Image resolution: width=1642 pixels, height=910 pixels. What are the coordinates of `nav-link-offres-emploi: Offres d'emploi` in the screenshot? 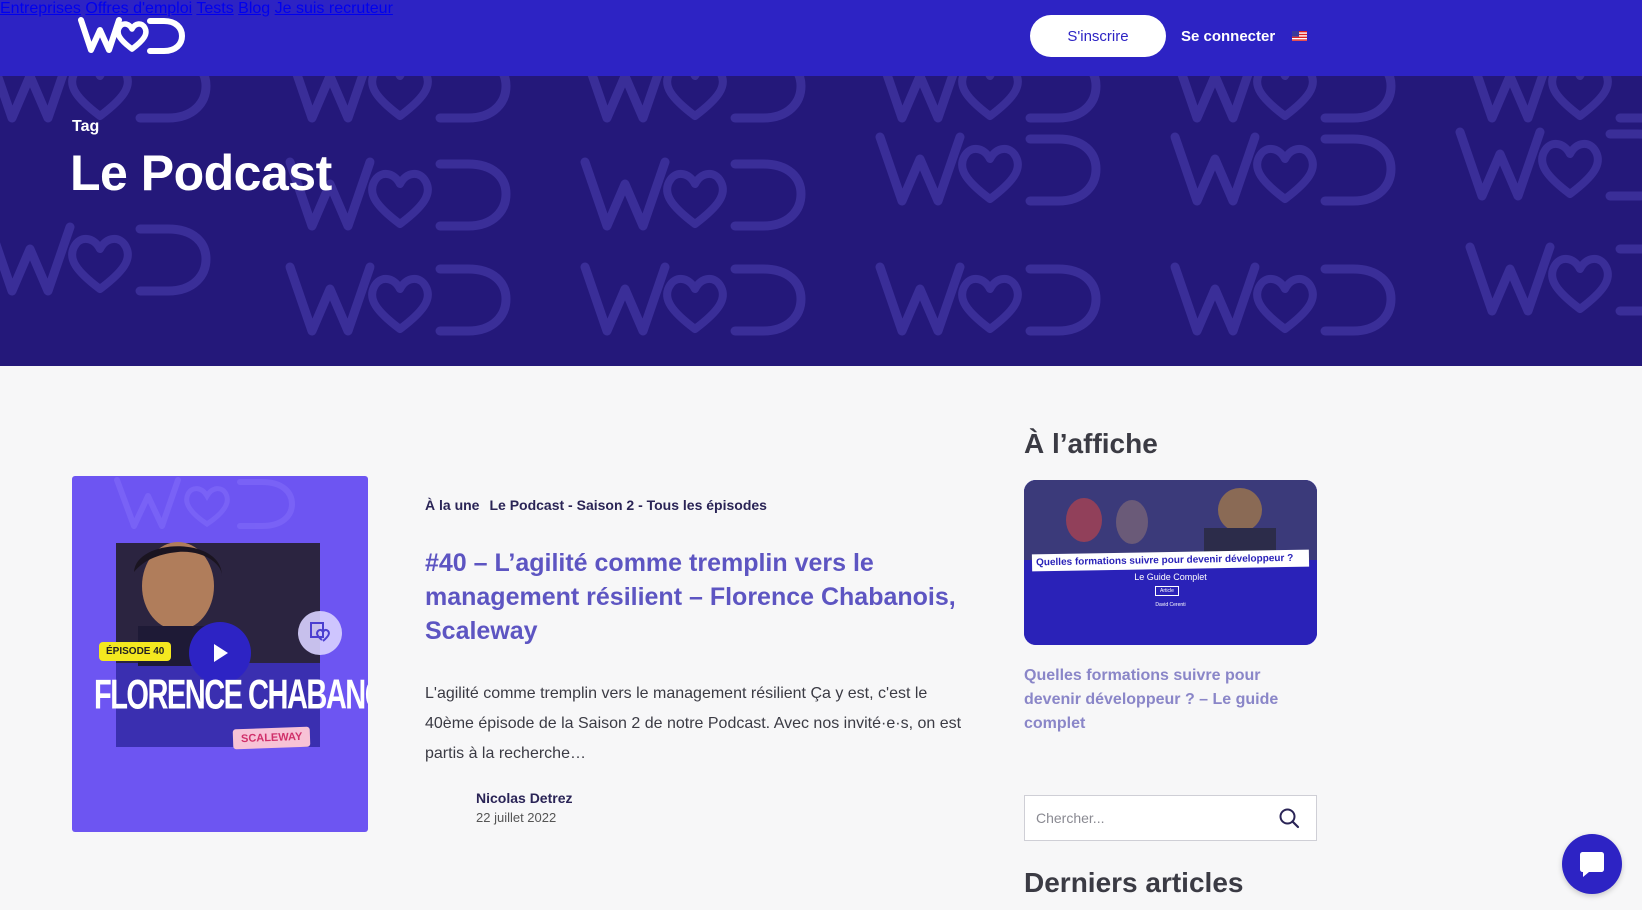 It's located at (138, 8).